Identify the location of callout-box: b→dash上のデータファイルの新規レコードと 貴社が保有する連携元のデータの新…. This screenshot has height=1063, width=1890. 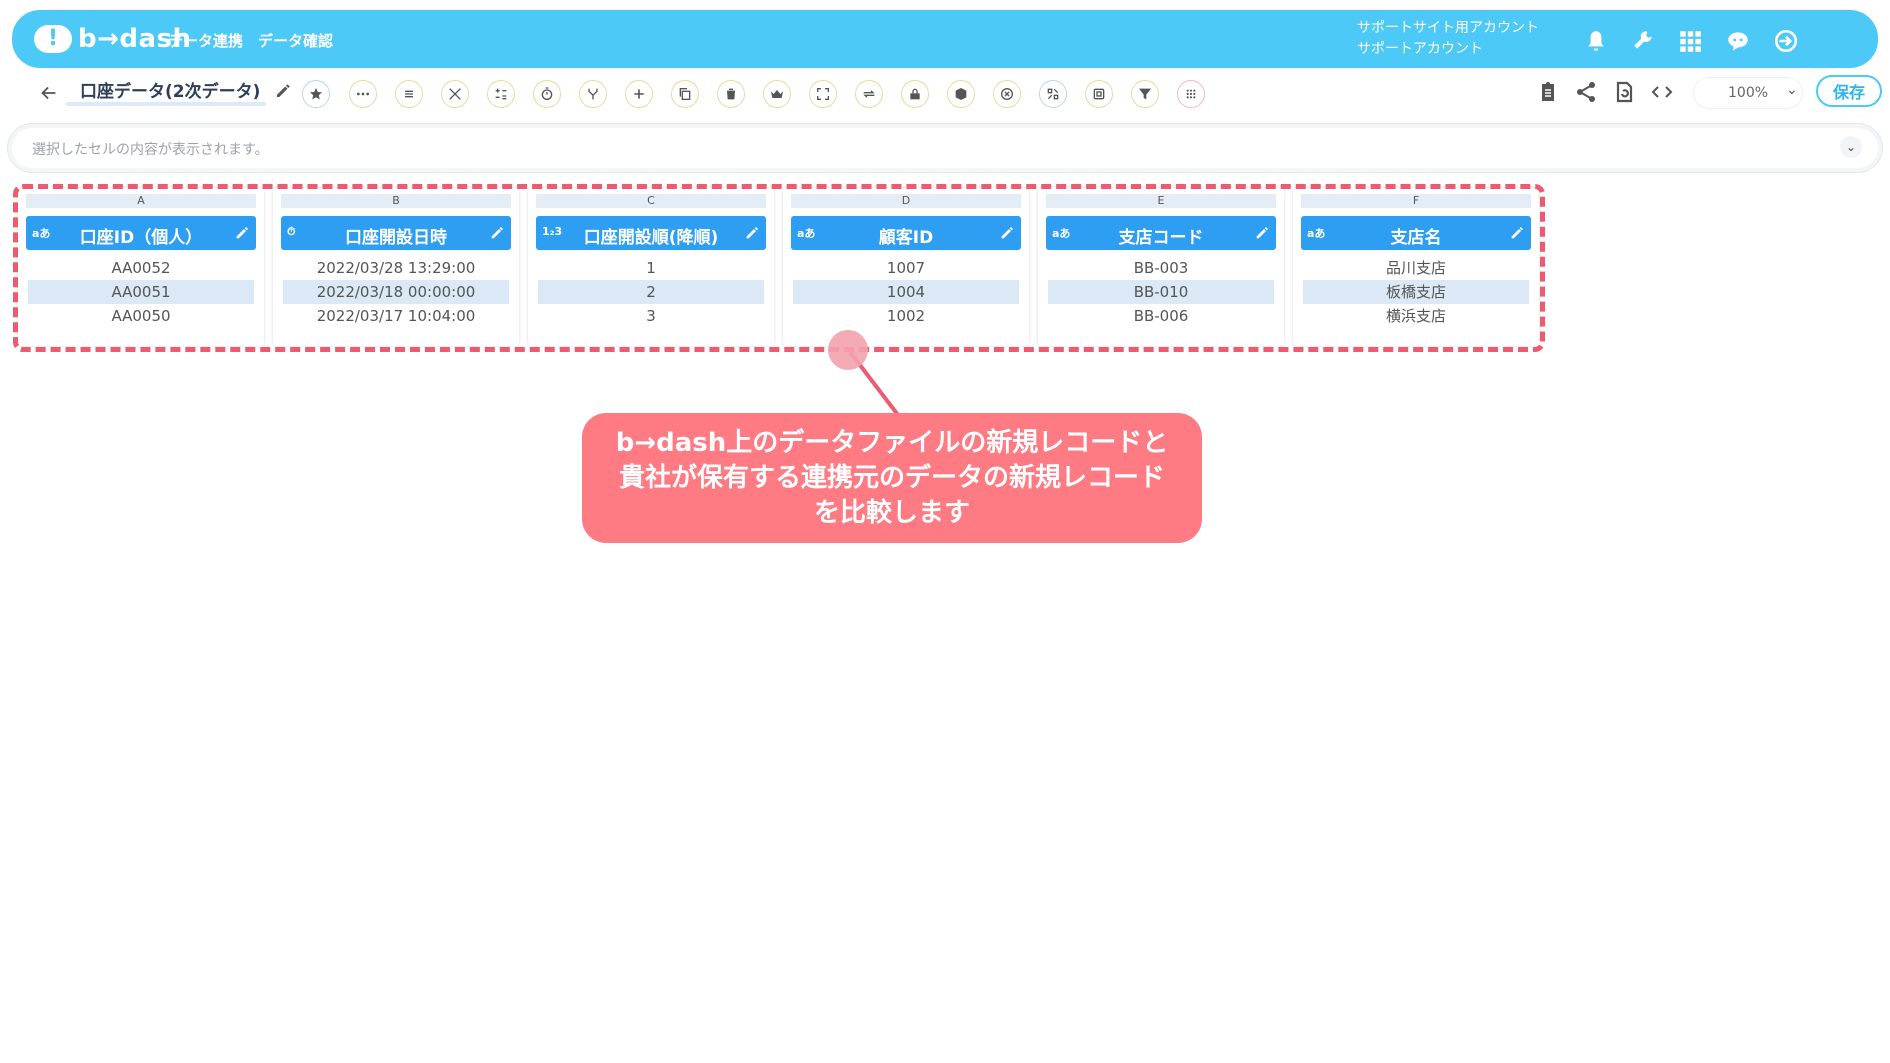
(892, 478).